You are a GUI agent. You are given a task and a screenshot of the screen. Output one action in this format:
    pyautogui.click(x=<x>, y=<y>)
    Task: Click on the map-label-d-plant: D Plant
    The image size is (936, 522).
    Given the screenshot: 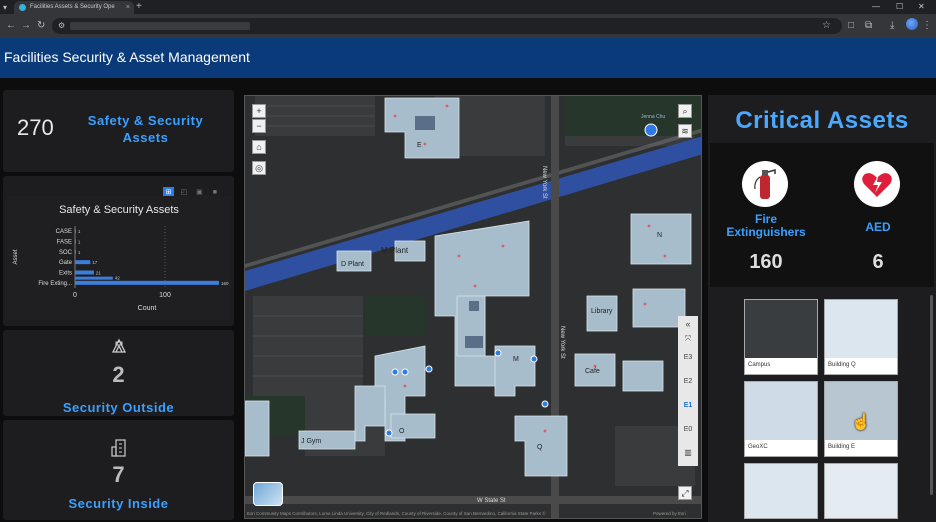 What is the action you would take?
    pyautogui.click(x=352, y=264)
    